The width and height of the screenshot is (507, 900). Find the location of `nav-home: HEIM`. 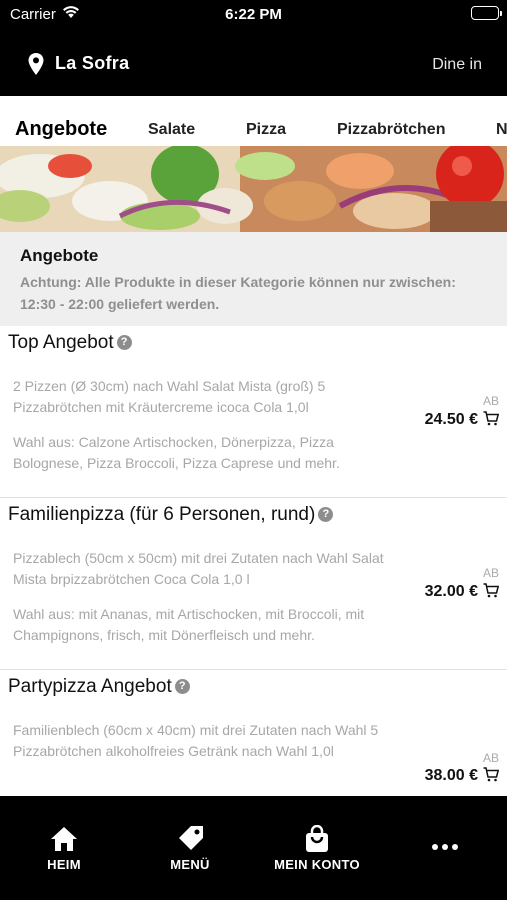

nav-home: HEIM is located at coordinates (64, 848).